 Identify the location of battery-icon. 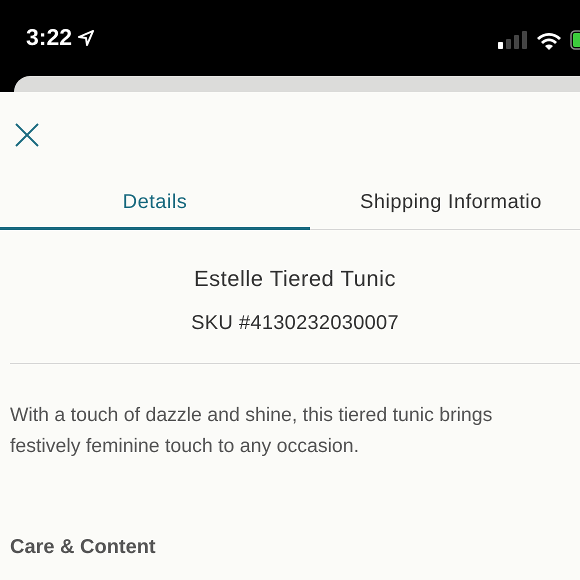
(575, 40).